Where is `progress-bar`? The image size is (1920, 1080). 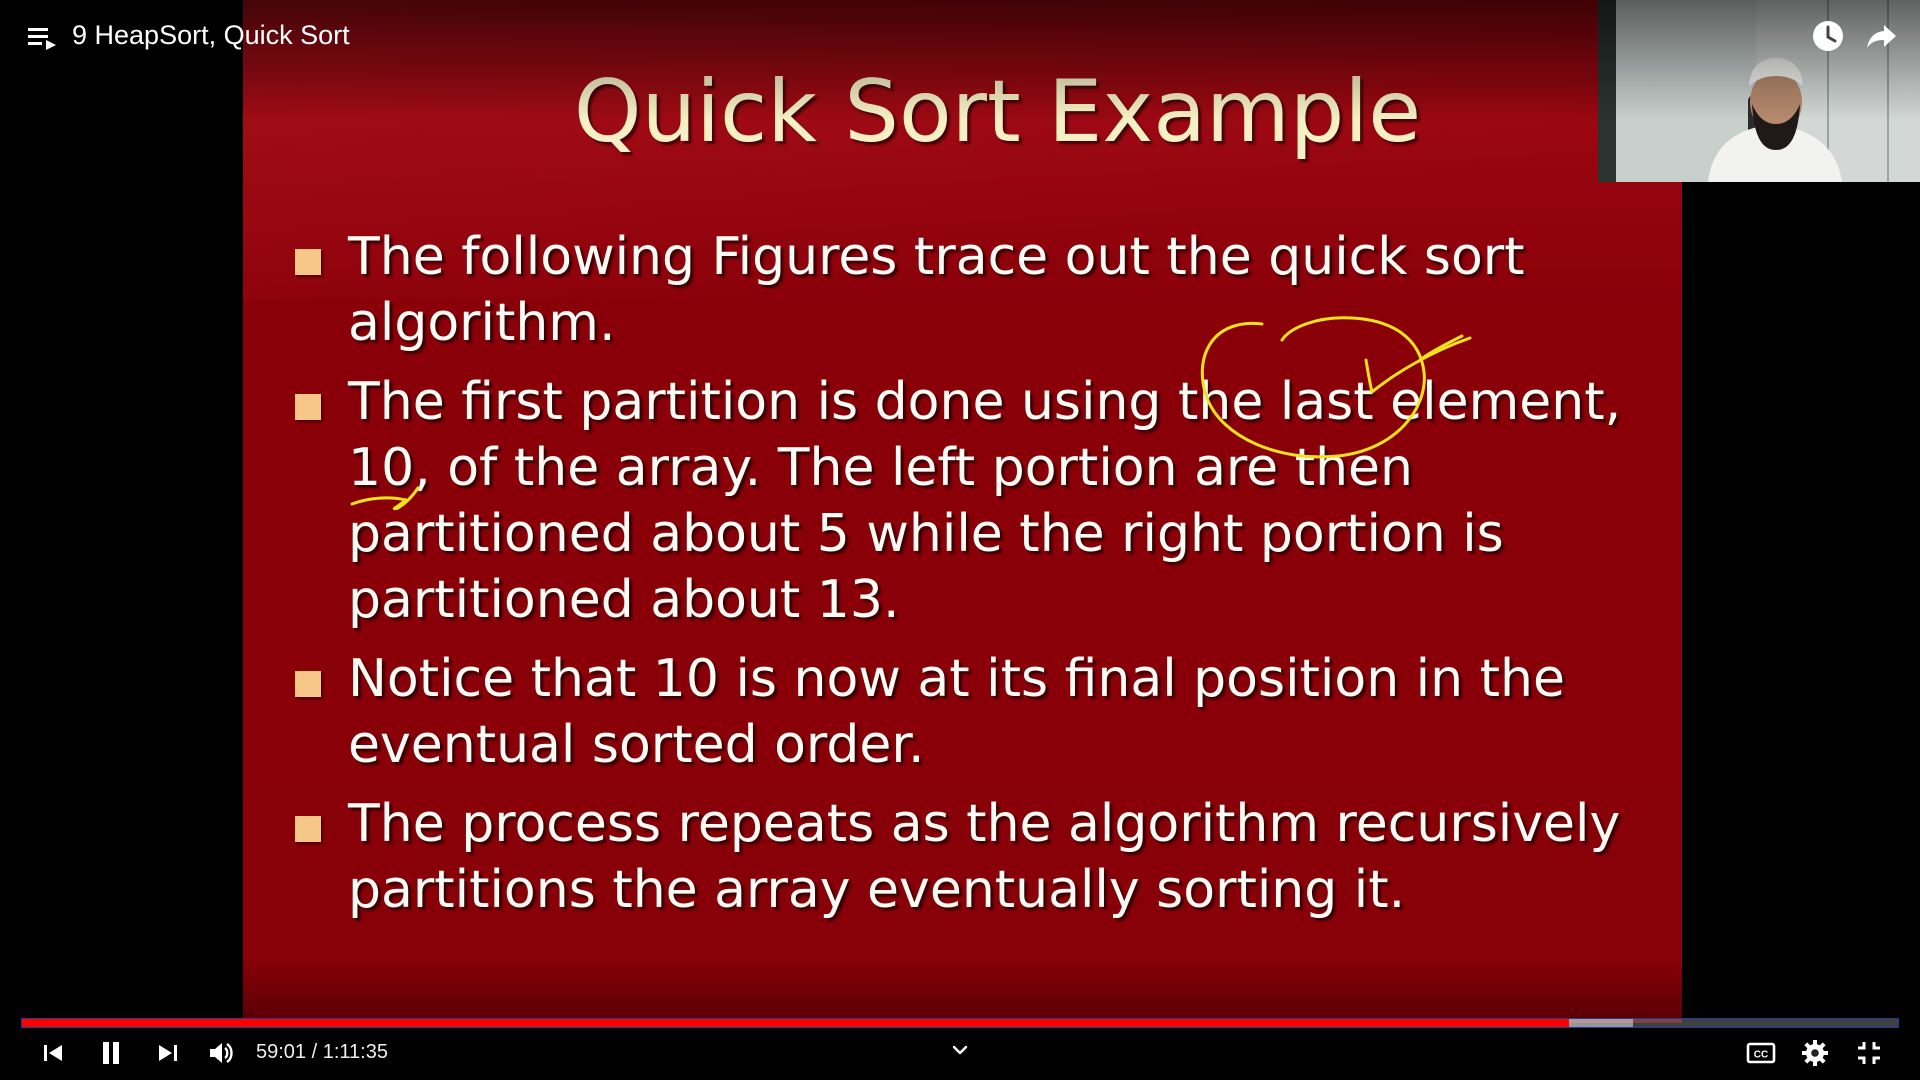 progress-bar is located at coordinates (960, 1023).